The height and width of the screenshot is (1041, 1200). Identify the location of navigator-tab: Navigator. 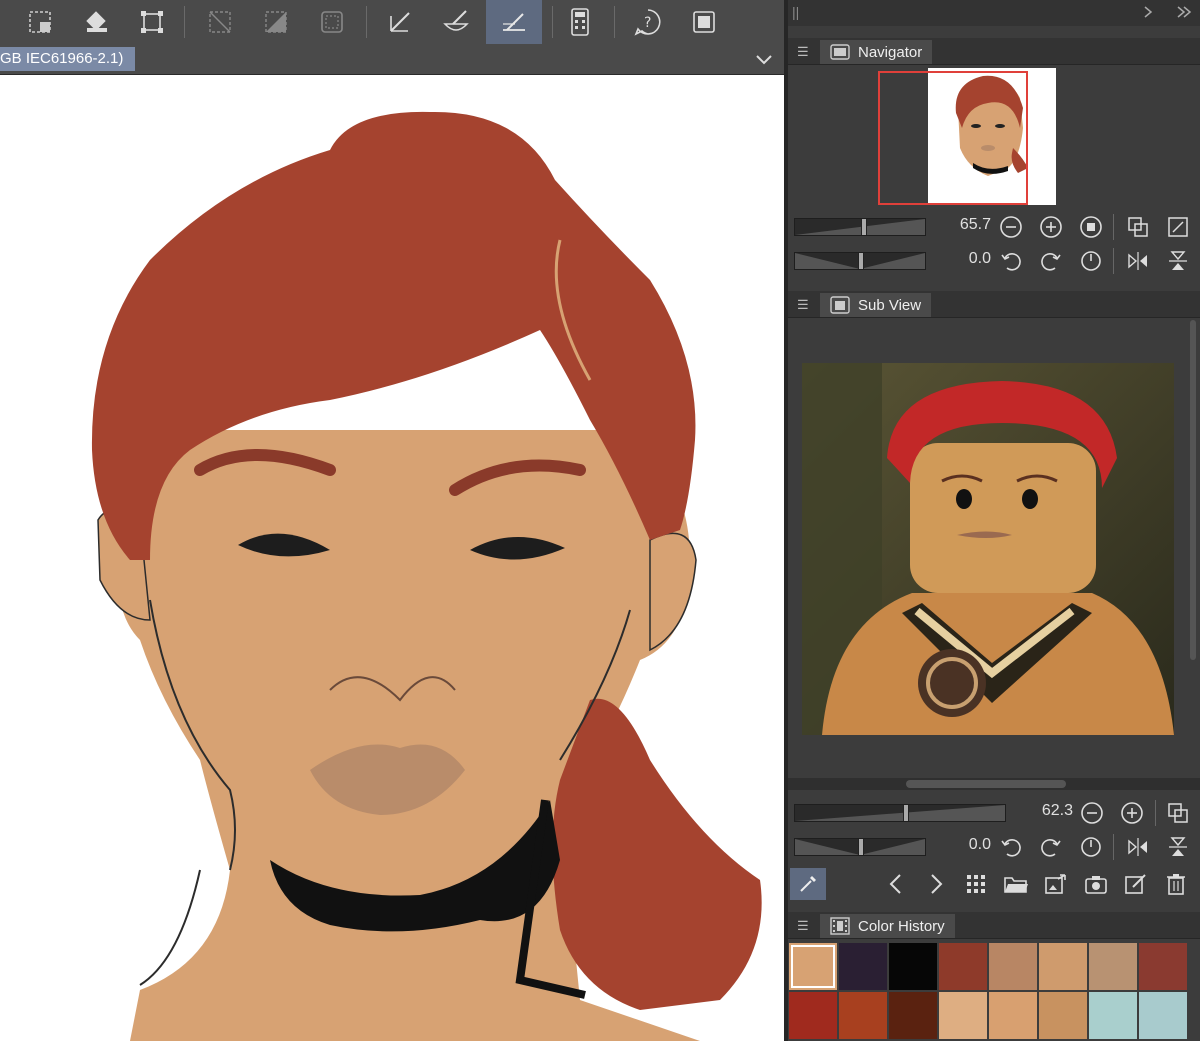
(876, 52).